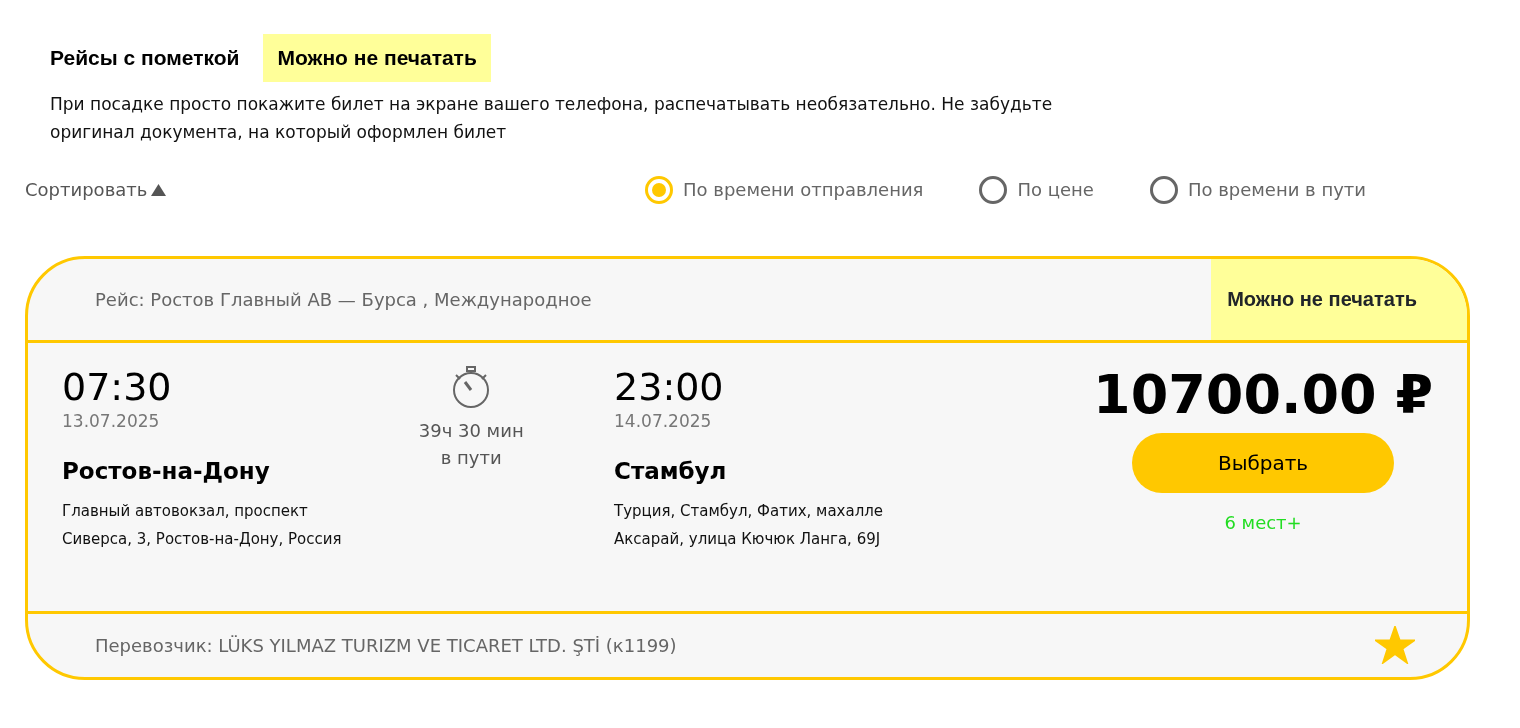 This screenshot has height=728, width=1520. What do you see at coordinates (159, 189) in the screenshot?
I see `sort-up-icon` at bounding box center [159, 189].